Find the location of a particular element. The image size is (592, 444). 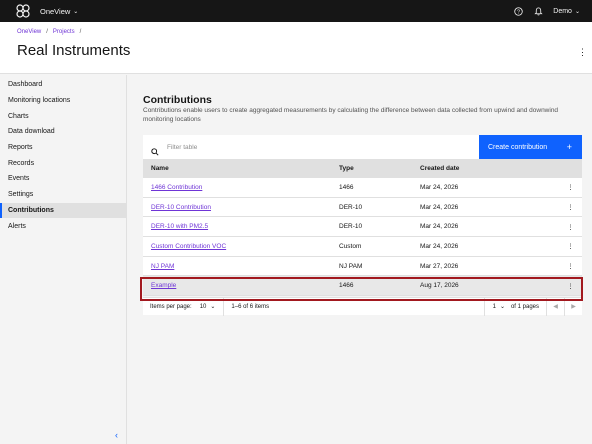

breadcrumb: OneView / Projects / is located at coordinates (49, 32).